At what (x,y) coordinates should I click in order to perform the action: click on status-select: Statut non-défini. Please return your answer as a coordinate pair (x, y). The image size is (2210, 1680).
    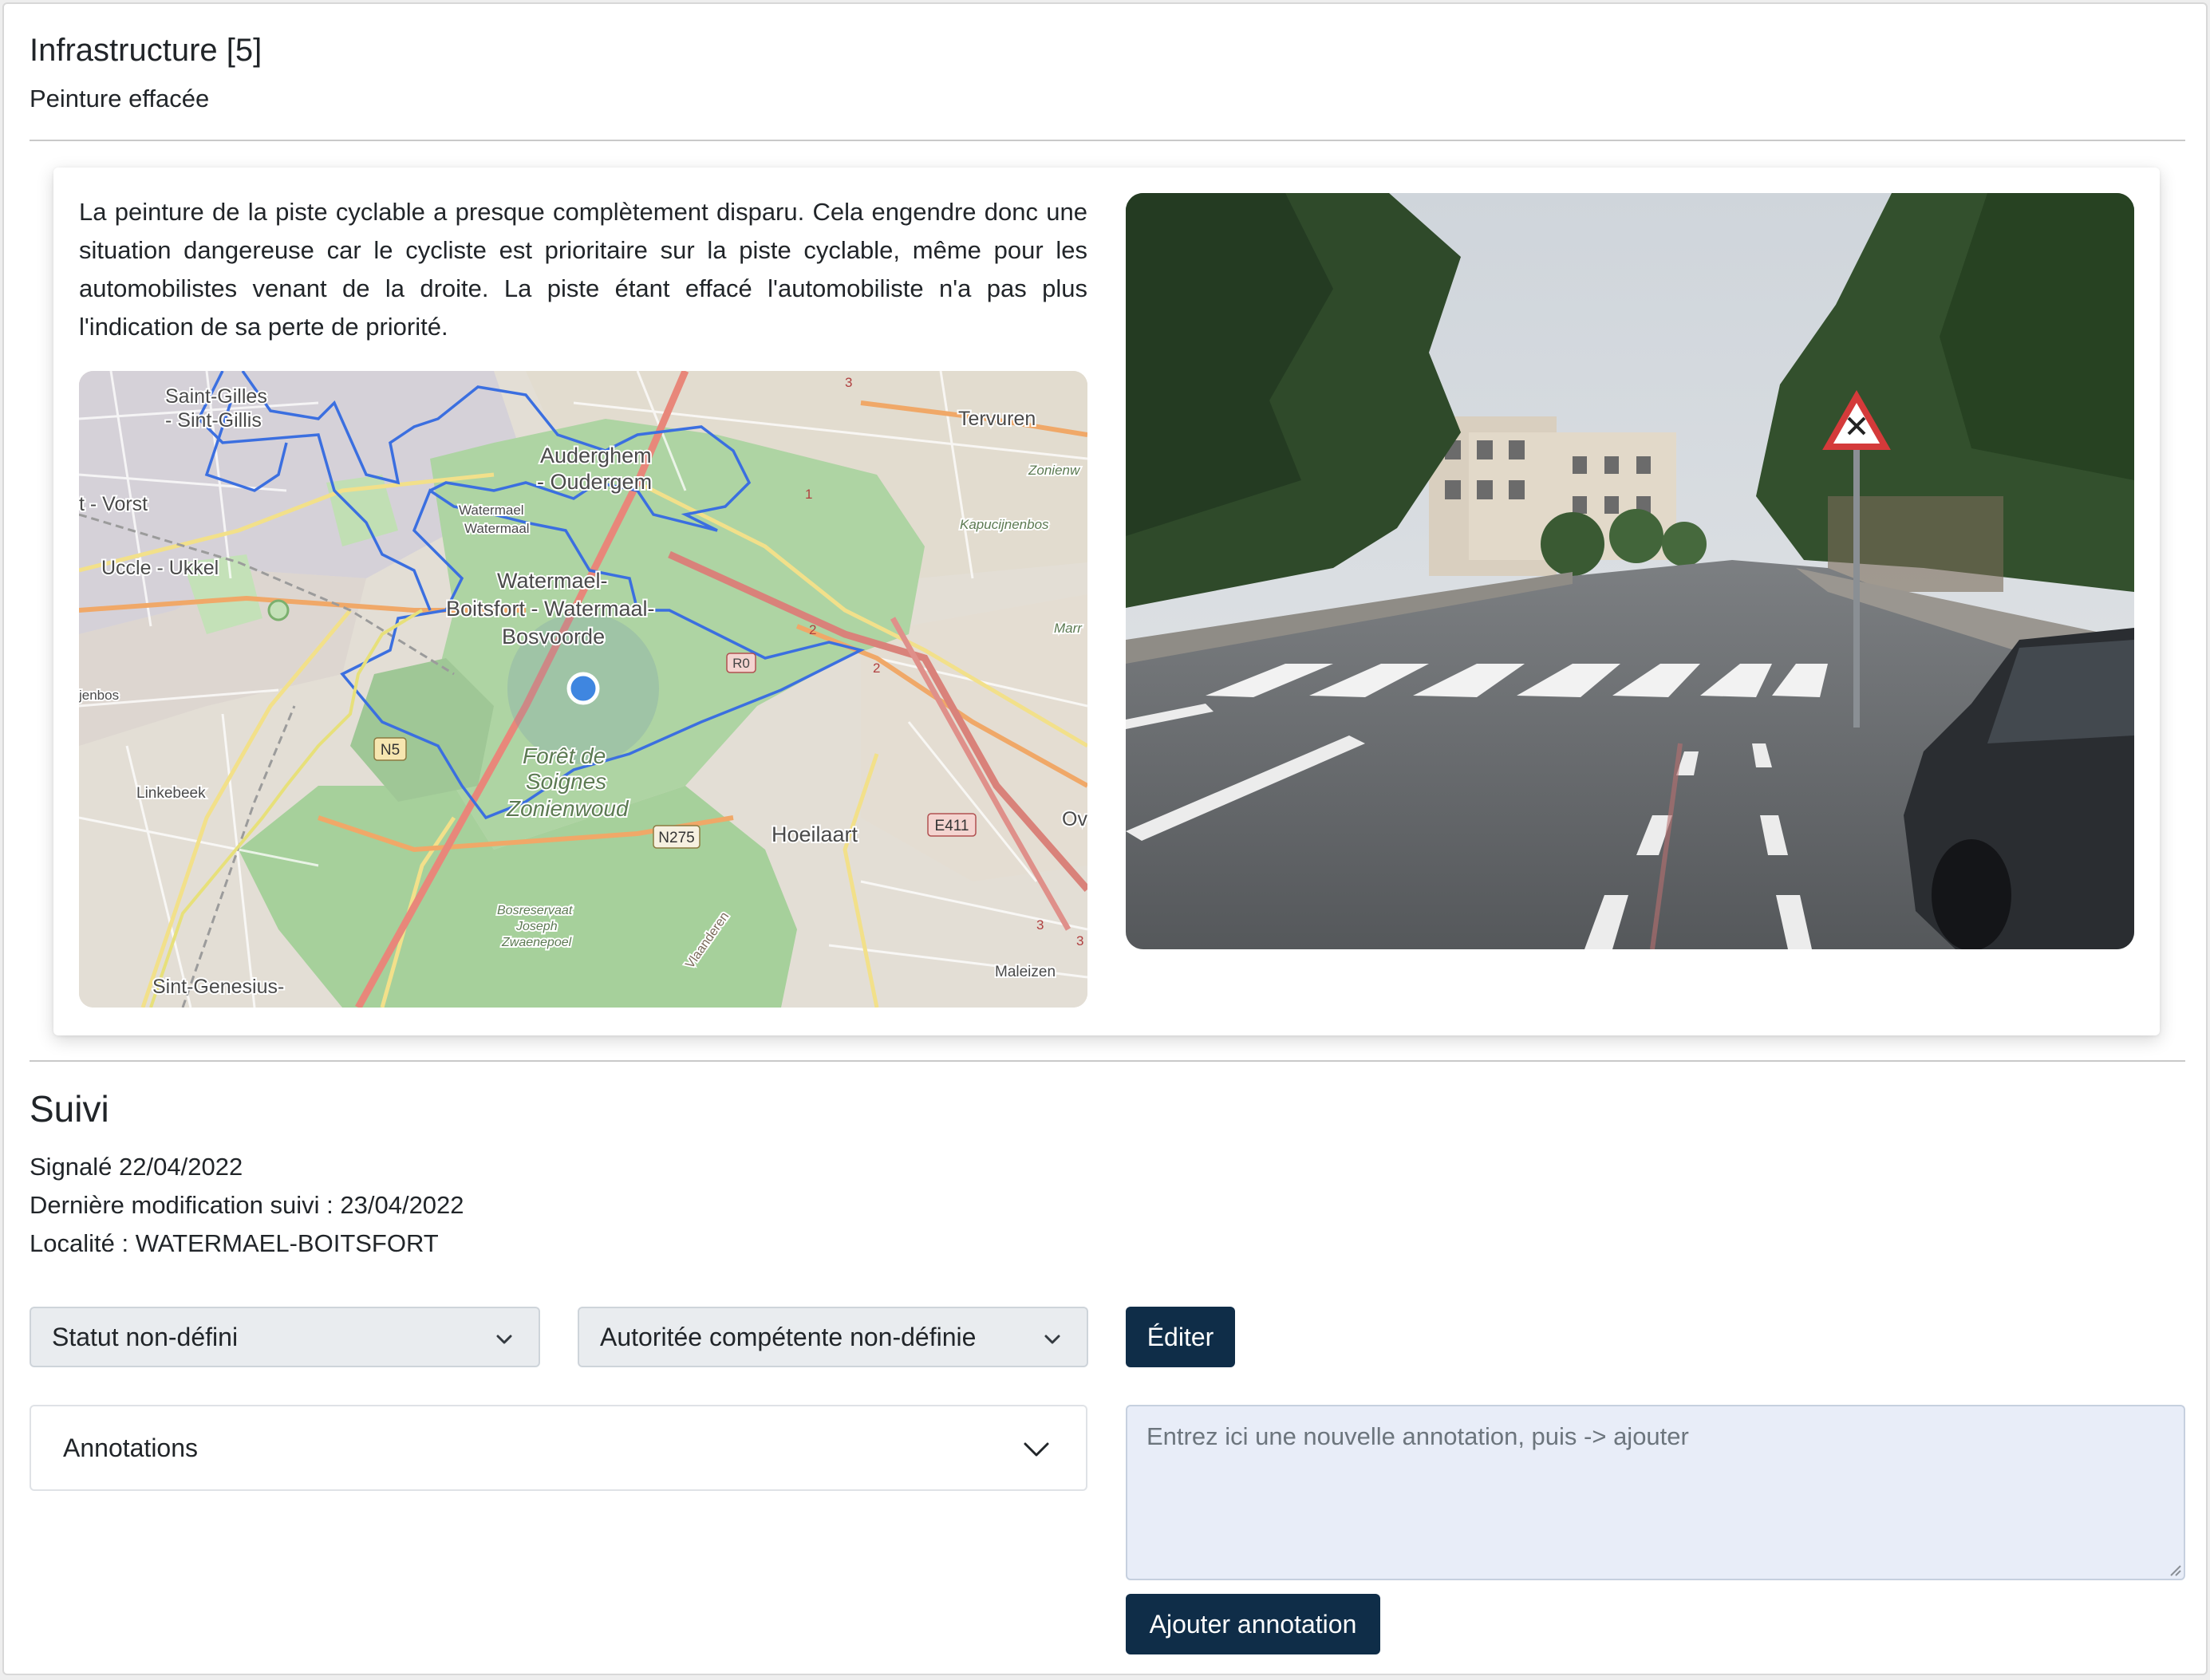
    Looking at the image, I should click on (285, 1337).